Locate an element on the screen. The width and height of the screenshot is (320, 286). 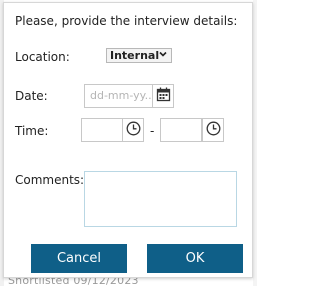
comments-label: Comments: is located at coordinates (50, 180).